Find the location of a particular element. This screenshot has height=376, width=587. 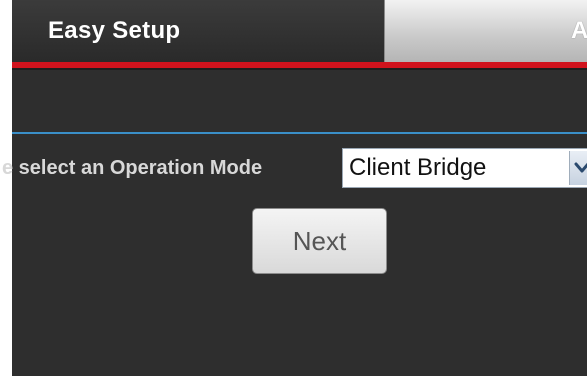

operation-mode-select: Client Bridge is located at coordinates (464, 168).